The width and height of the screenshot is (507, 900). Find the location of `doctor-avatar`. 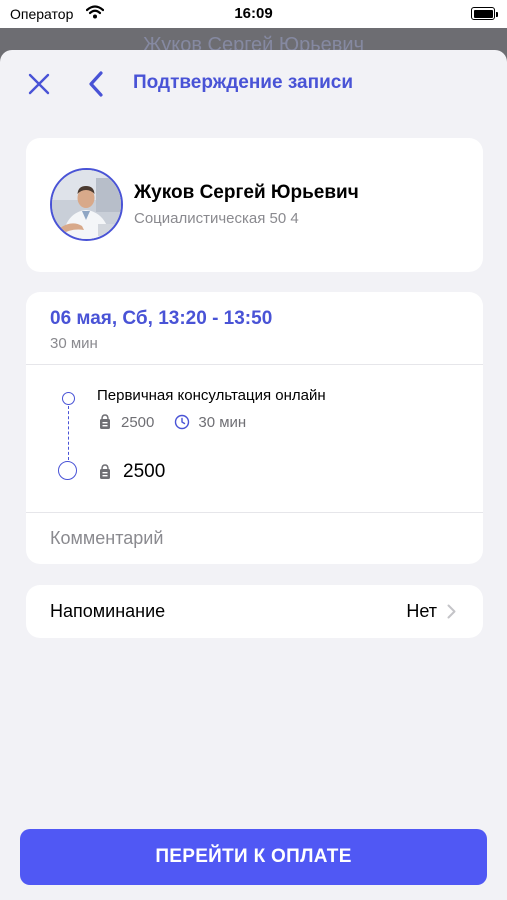

doctor-avatar is located at coordinates (86, 204).